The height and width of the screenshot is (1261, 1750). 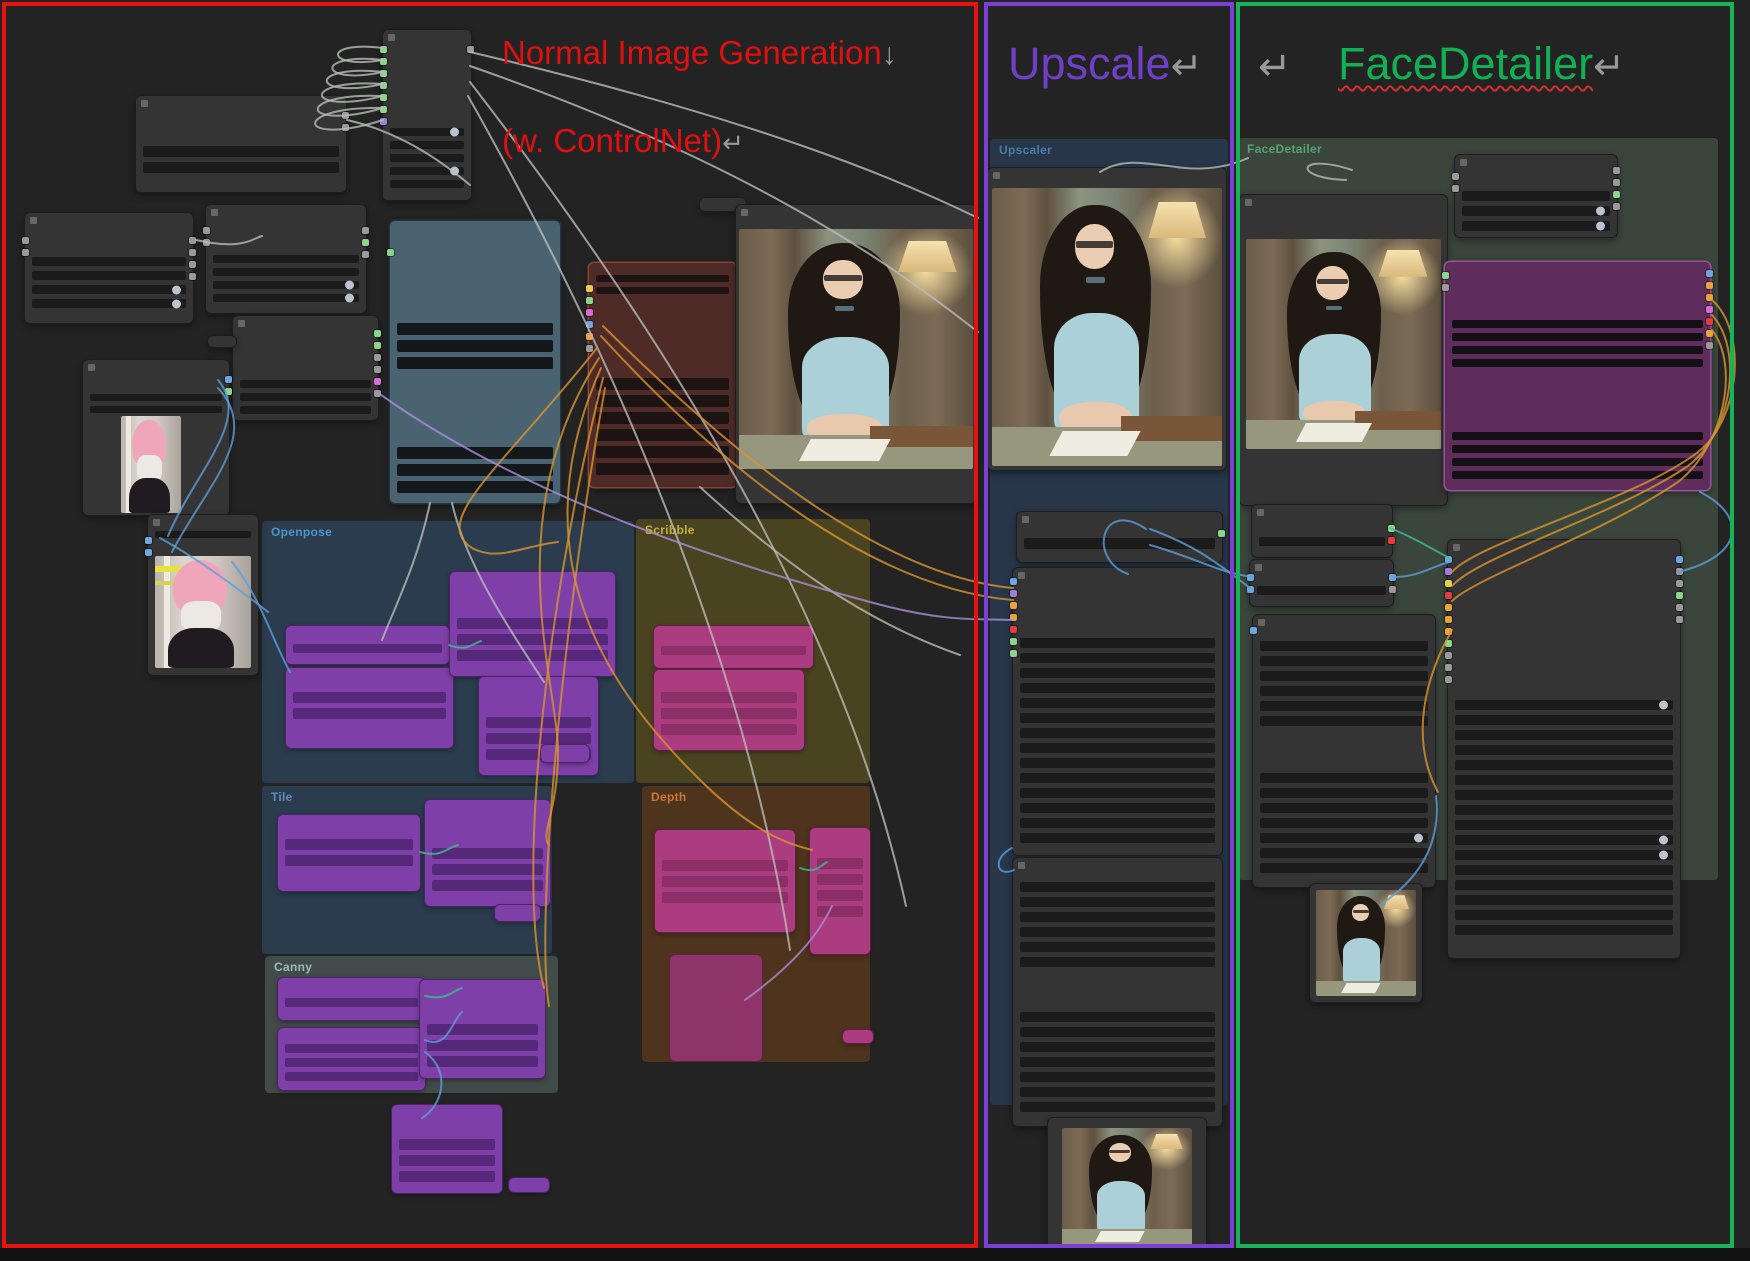 I want to click on annotation-box-upscale, so click(x=1109, y=625).